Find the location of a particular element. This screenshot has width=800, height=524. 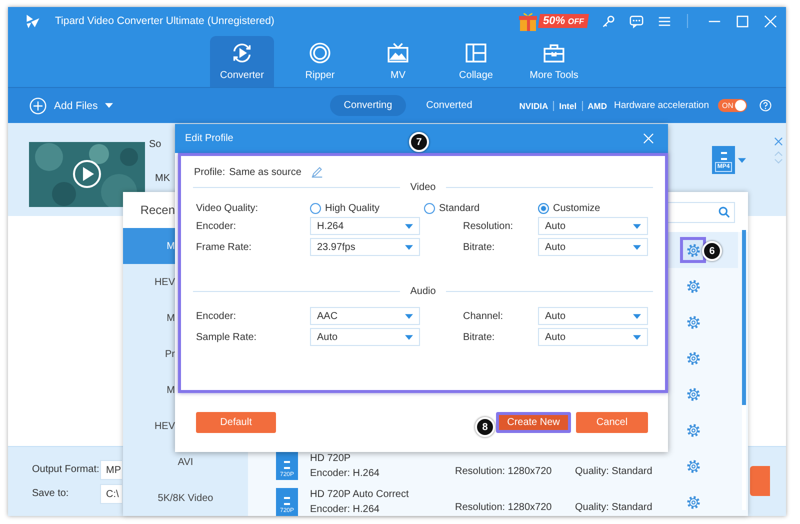

gpu-vendor-label: AMD is located at coordinates (597, 105).